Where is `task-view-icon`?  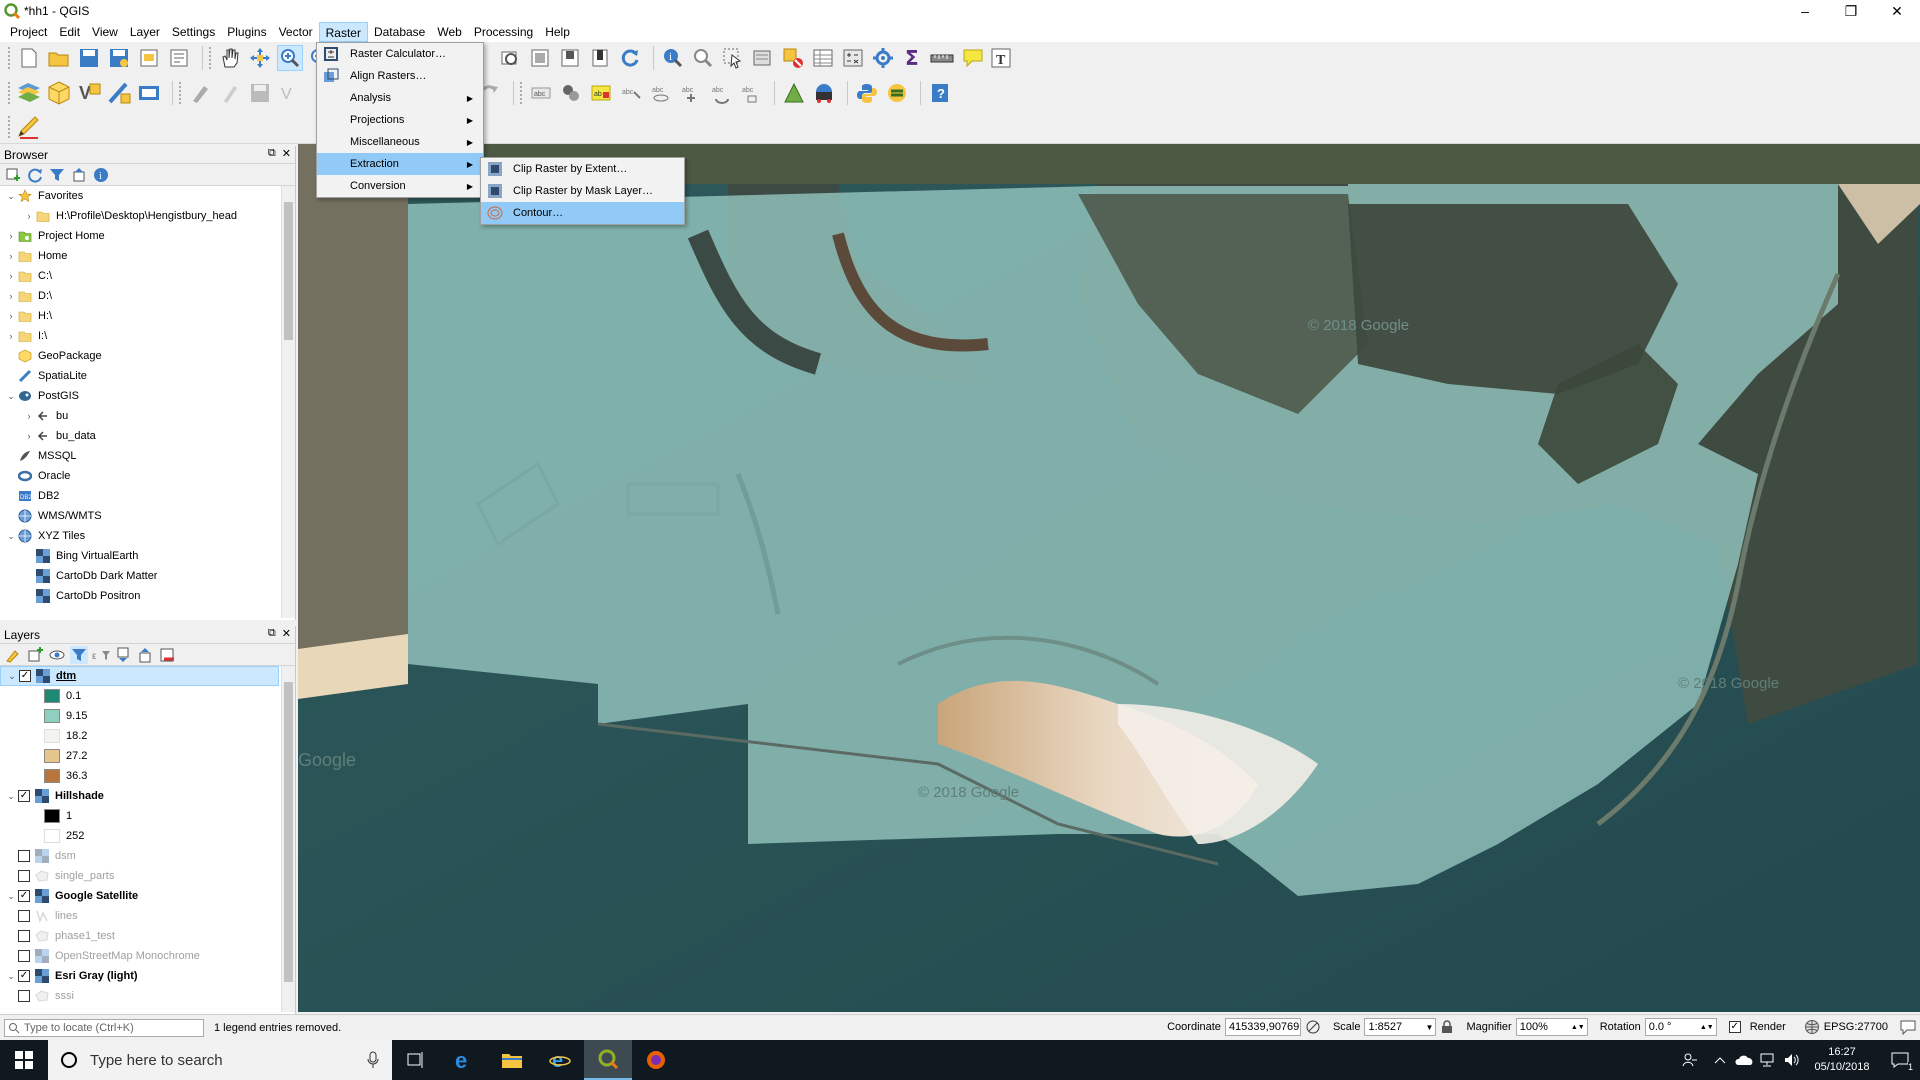 task-view-icon is located at coordinates (416, 1060).